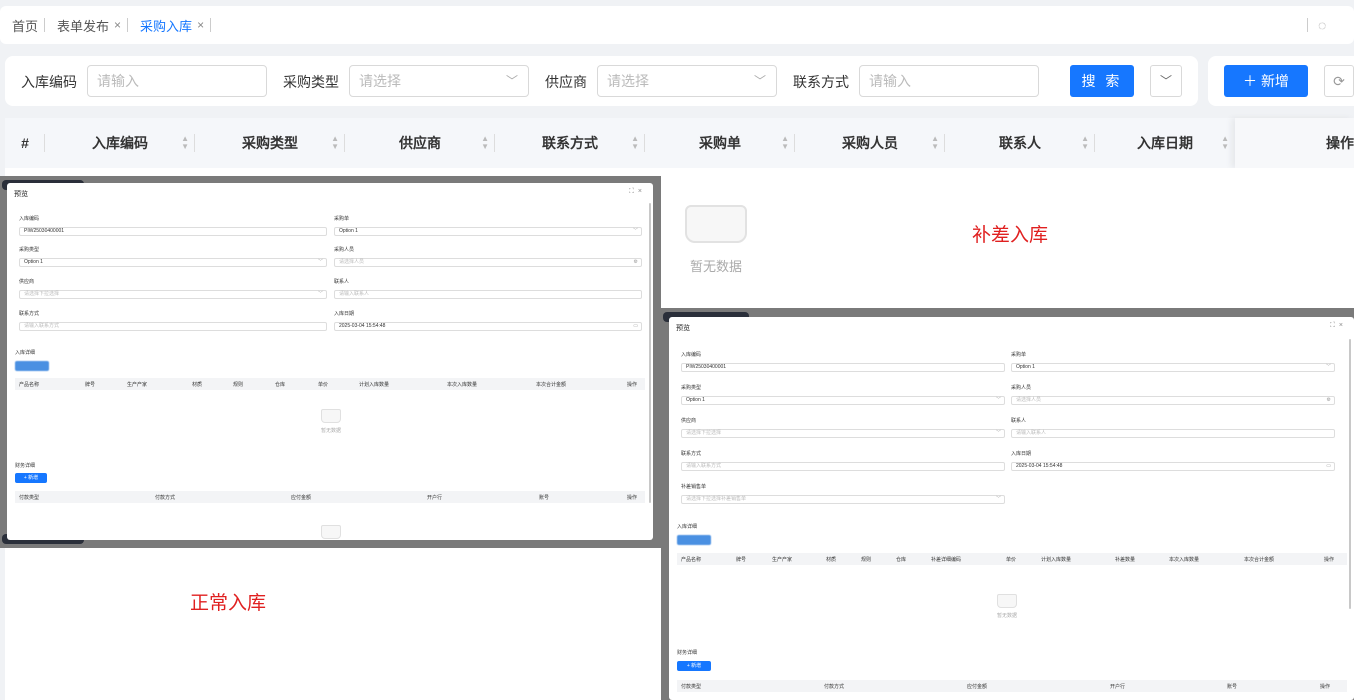 The height and width of the screenshot is (700, 1354). What do you see at coordinates (29, 498) in the screenshot?
I see `column-label: 付款类型` at bounding box center [29, 498].